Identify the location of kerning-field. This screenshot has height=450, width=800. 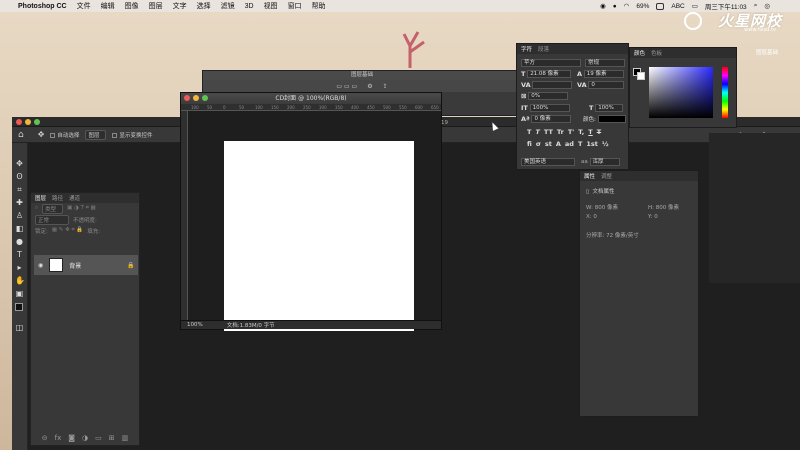
(552, 84).